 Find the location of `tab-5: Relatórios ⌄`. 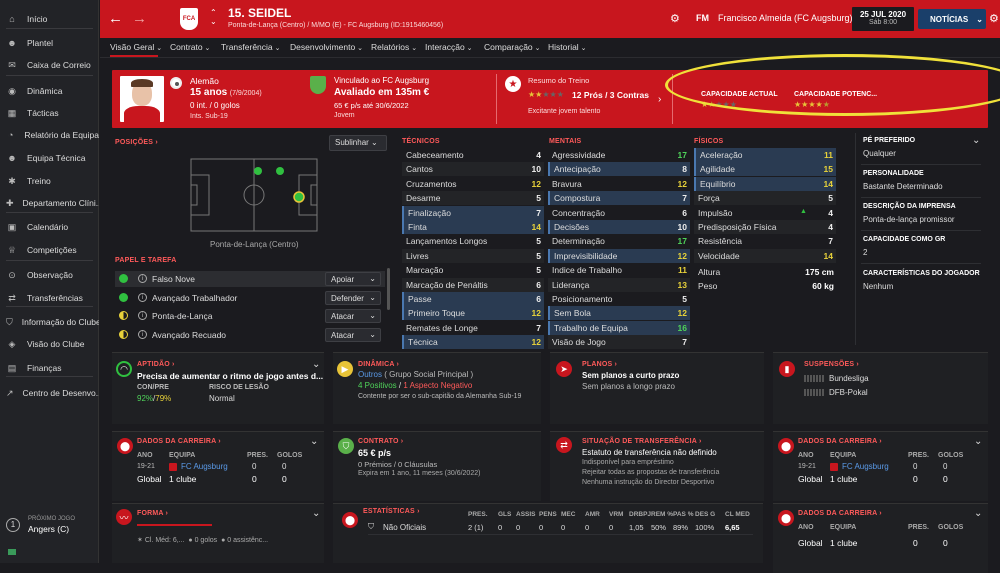

tab-5: Relatórios ⌄ is located at coordinates (394, 47).